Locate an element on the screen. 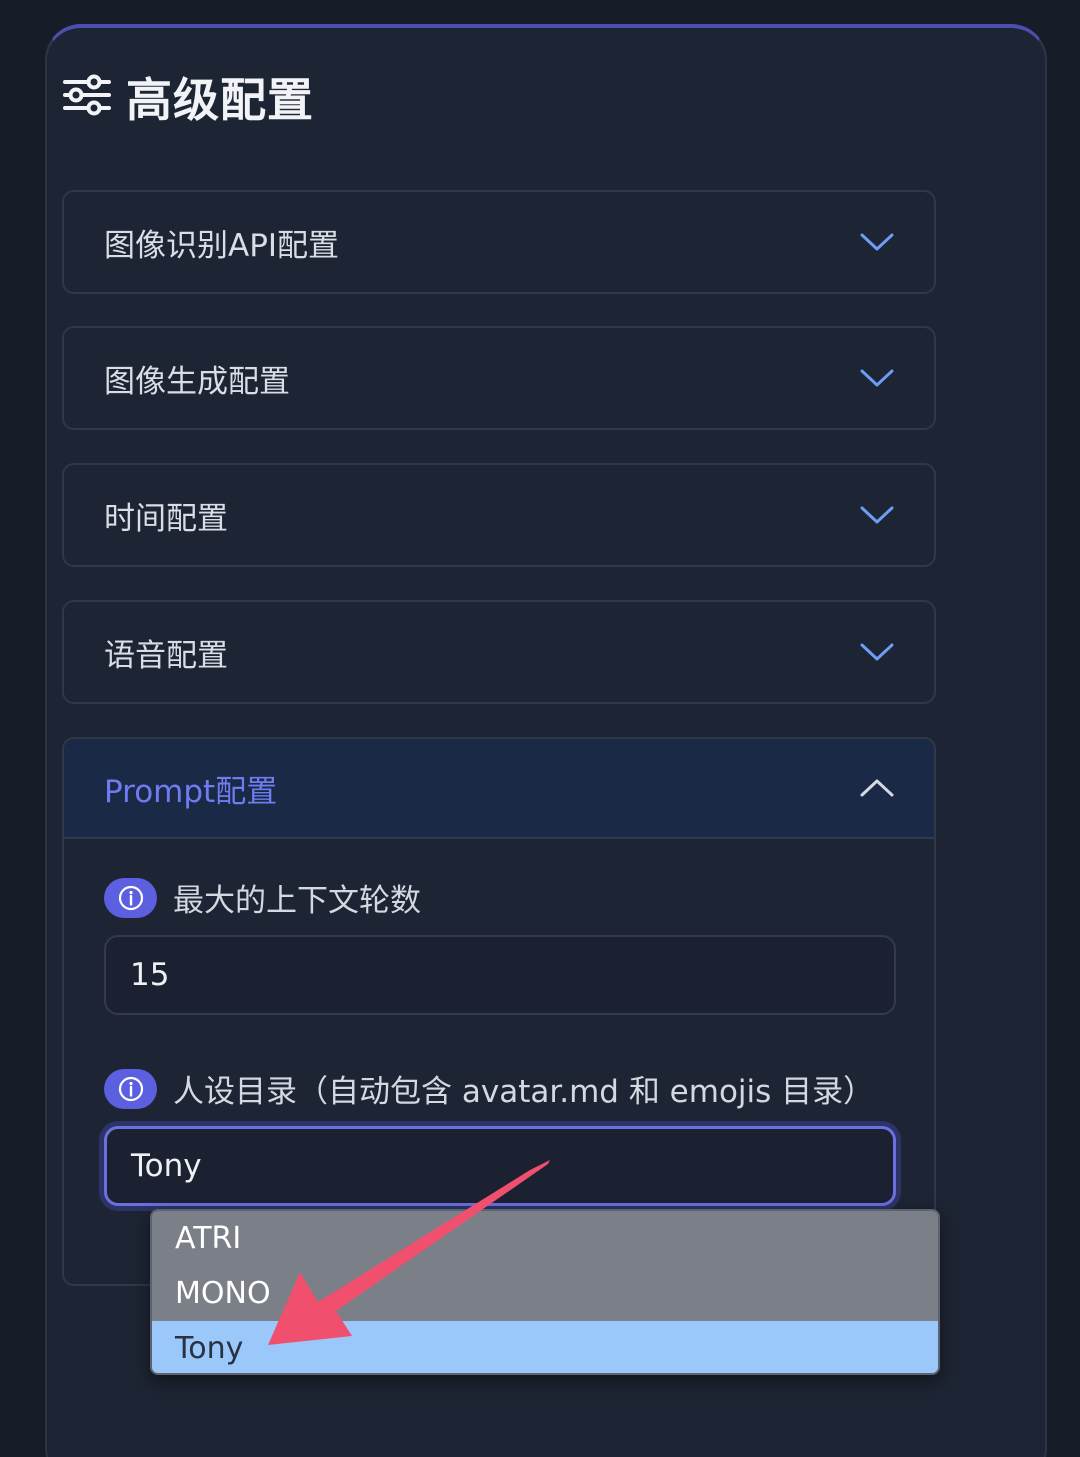 This screenshot has height=1457, width=1080. accordion-header: 语音配置 is located at coordinates (499, 652).